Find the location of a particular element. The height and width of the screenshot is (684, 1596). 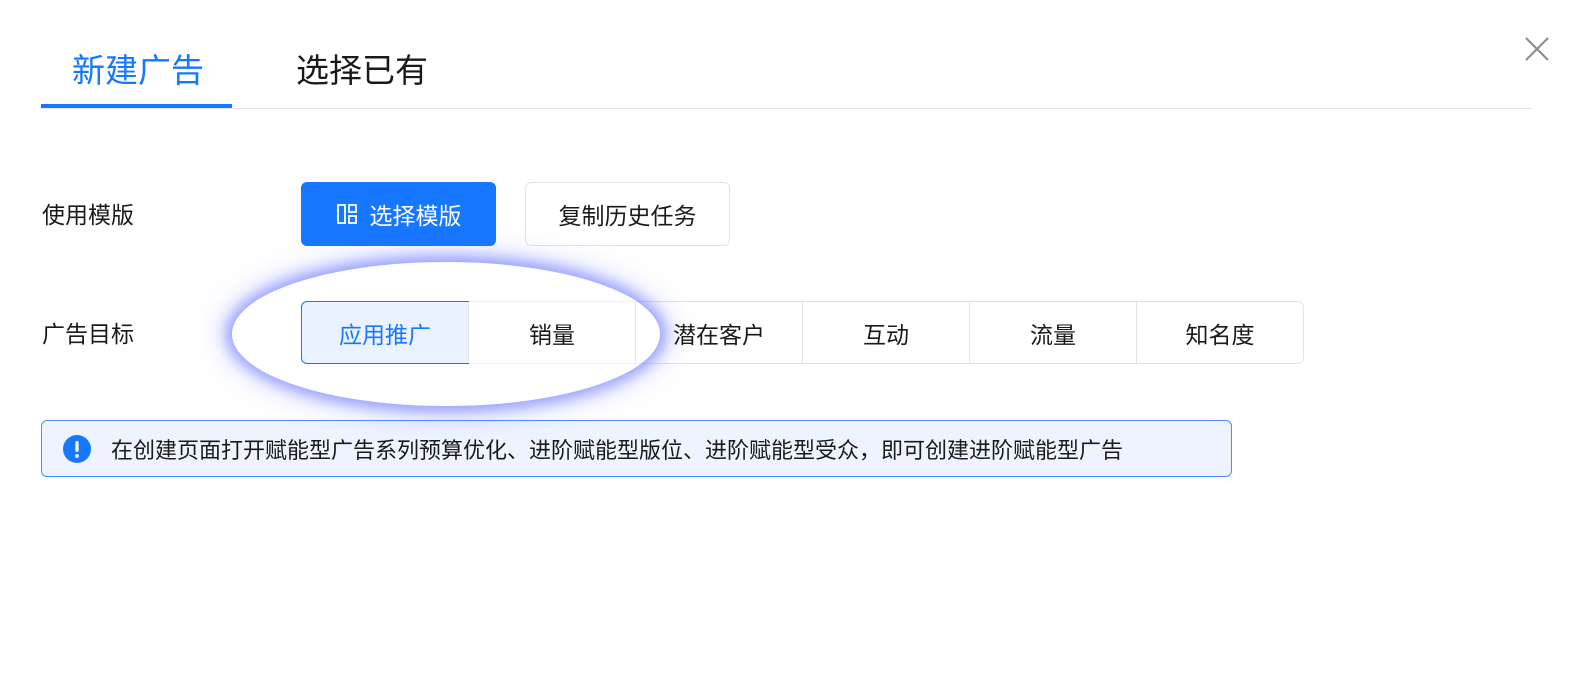

goal-option-sales: 销量 is located at coordinates (551, 332).